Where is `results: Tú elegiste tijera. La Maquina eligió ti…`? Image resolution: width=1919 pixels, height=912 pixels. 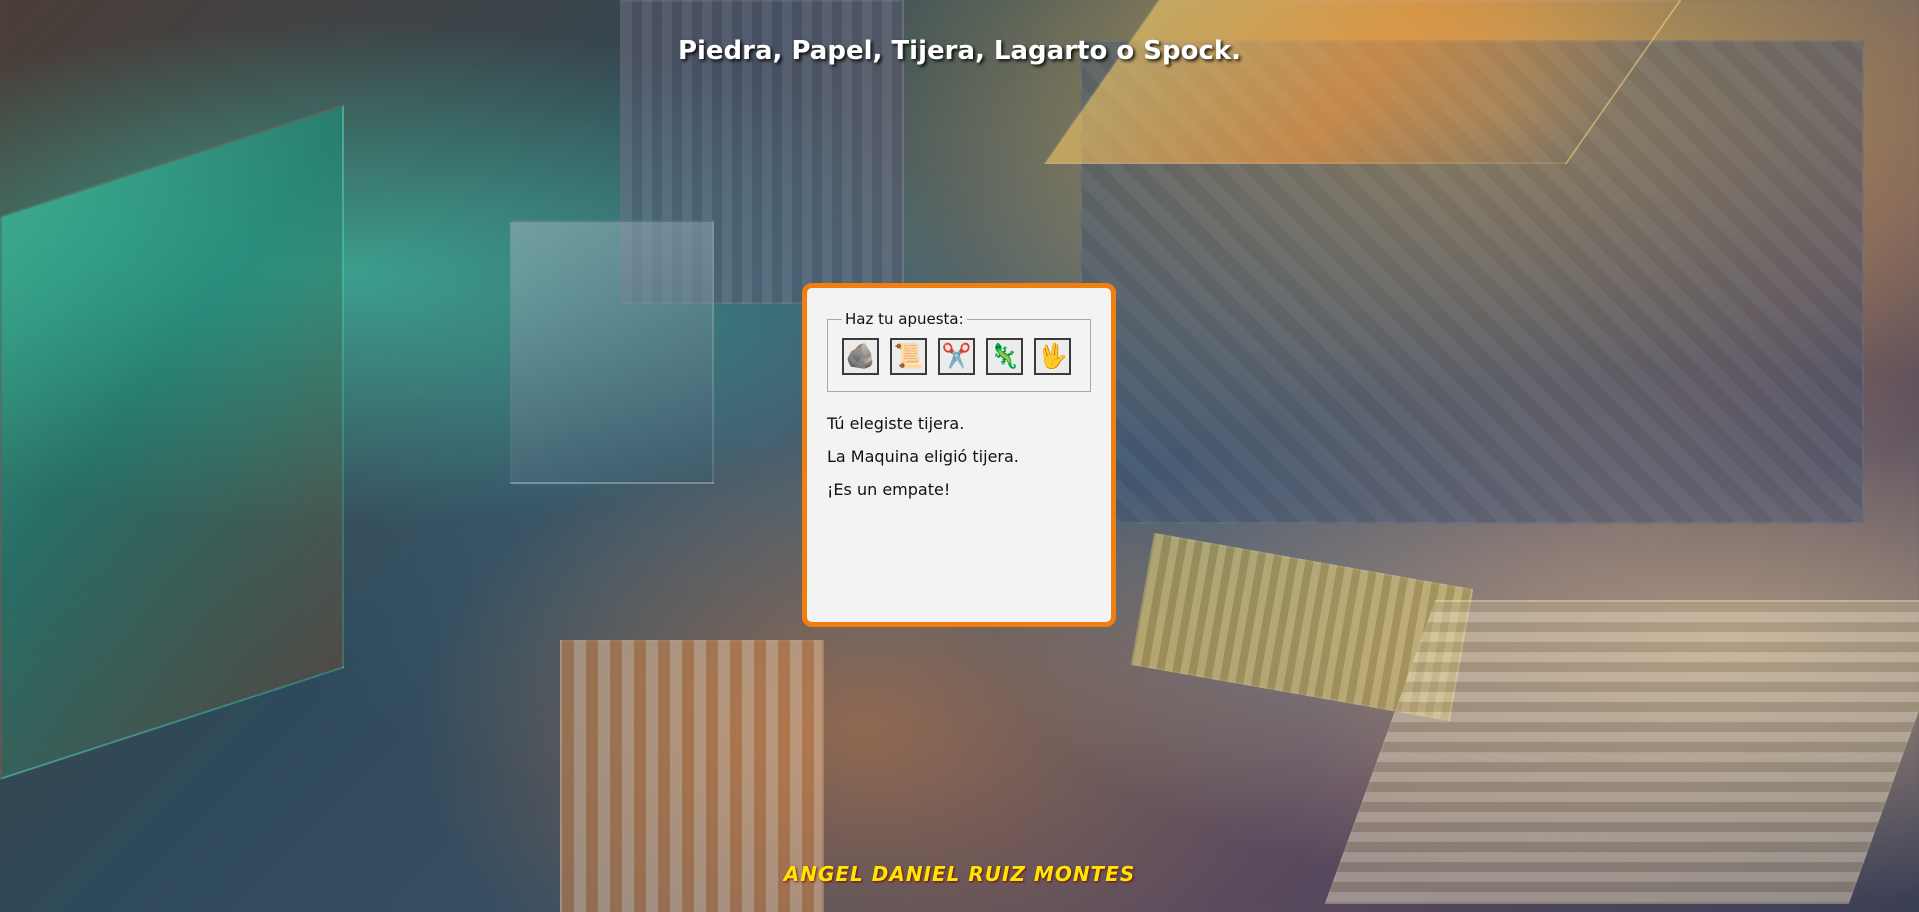
results: Tú elegiste tijera. La Maquina eligió ti… is located at coordinates (959, 456).